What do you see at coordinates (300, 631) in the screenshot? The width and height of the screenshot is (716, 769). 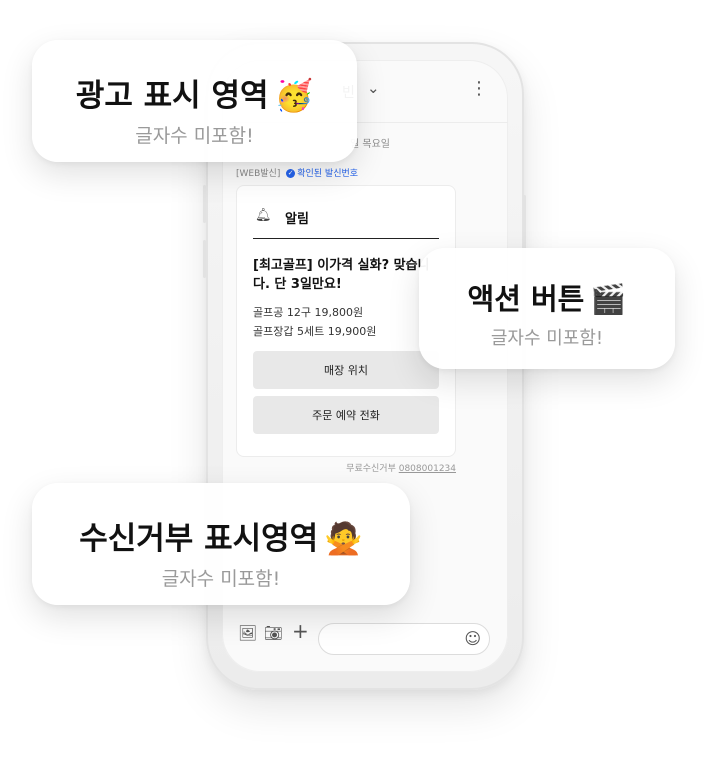 I see `plus-icon: +` at bounding box center [300, 631].